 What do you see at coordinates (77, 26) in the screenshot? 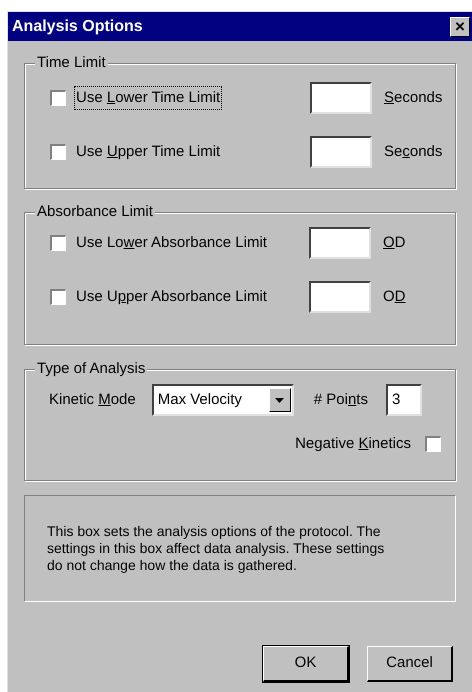
I see `window-title: Analysis Options` at bounding box center [77, 26].